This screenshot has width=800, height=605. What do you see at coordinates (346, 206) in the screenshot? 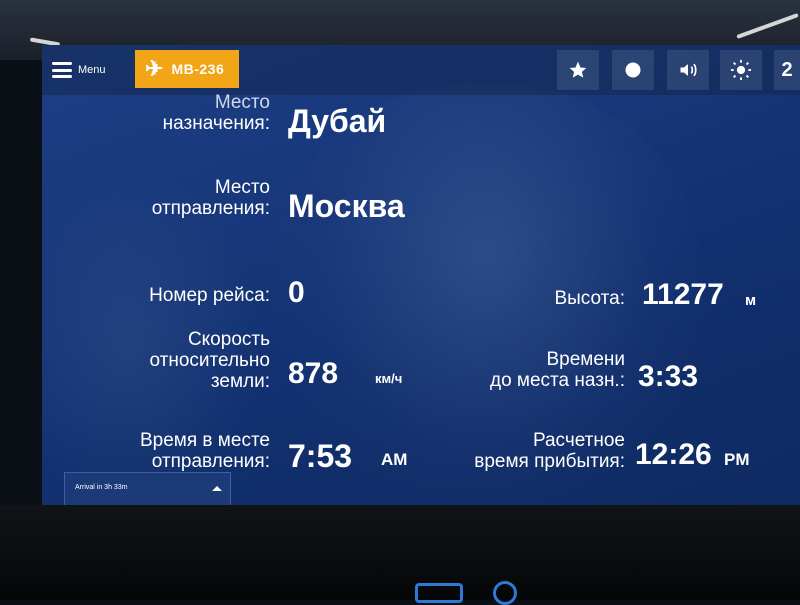
I see `origin-value: Москва` at bounding box center [346, 206].